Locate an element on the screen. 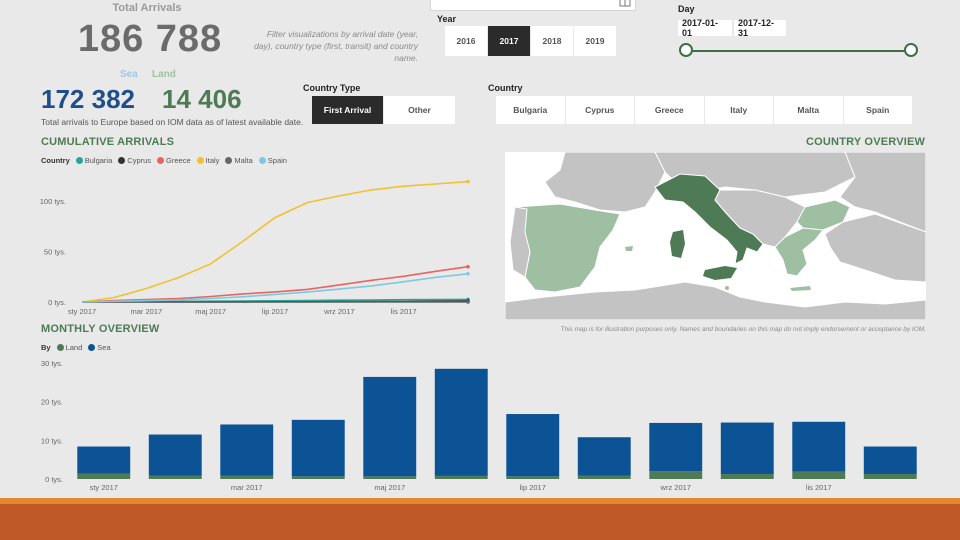 This screenshot has width=960, height=540. country-button-cyprus: Cyprus is located at coordinates (600, 110).